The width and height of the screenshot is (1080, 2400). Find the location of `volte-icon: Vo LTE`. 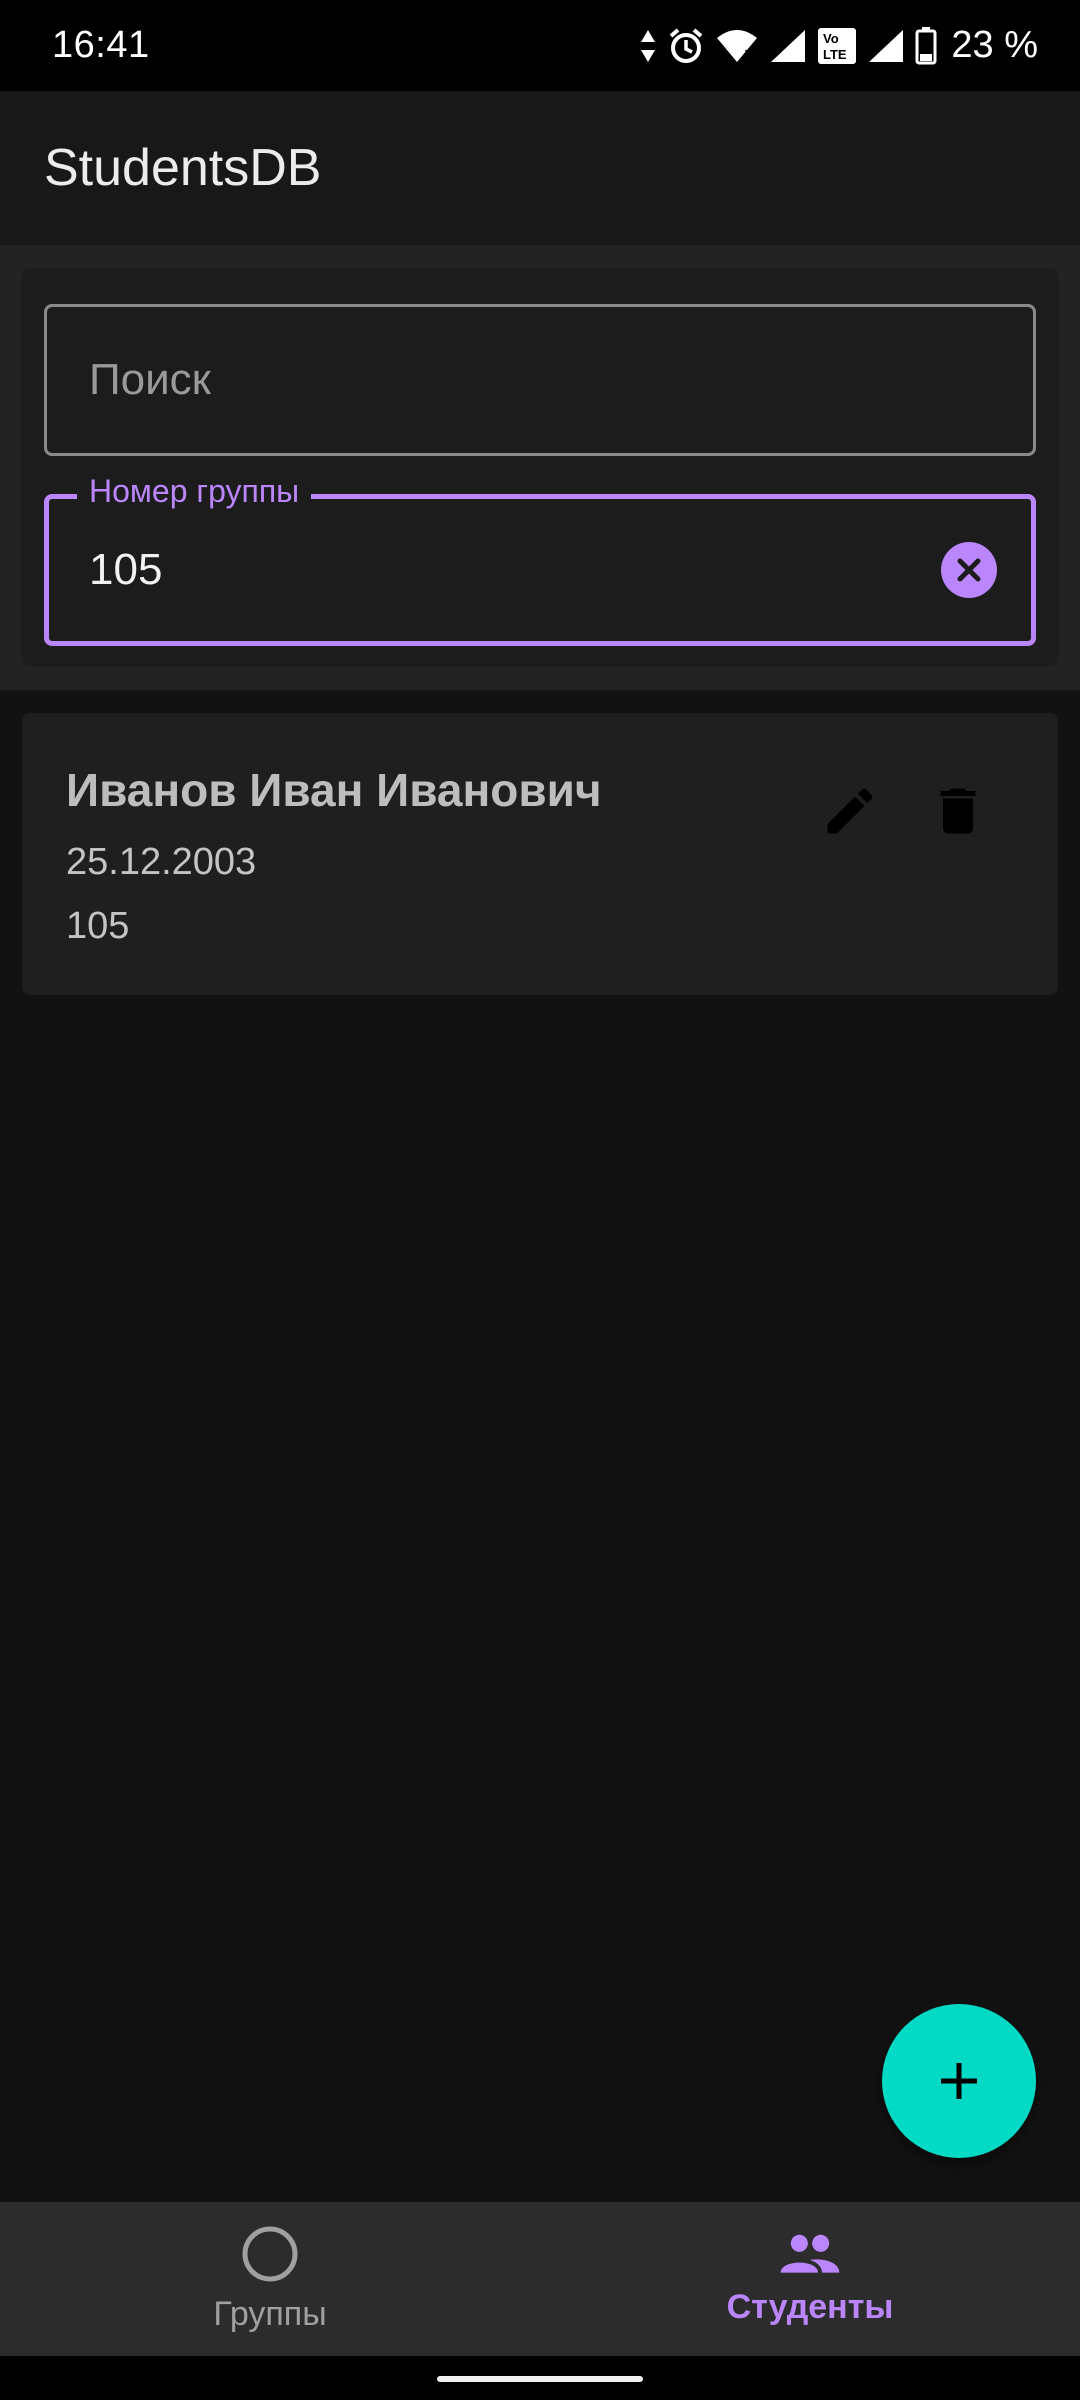

volte-icon: Vo LTE is located at coordinates (837, 45).